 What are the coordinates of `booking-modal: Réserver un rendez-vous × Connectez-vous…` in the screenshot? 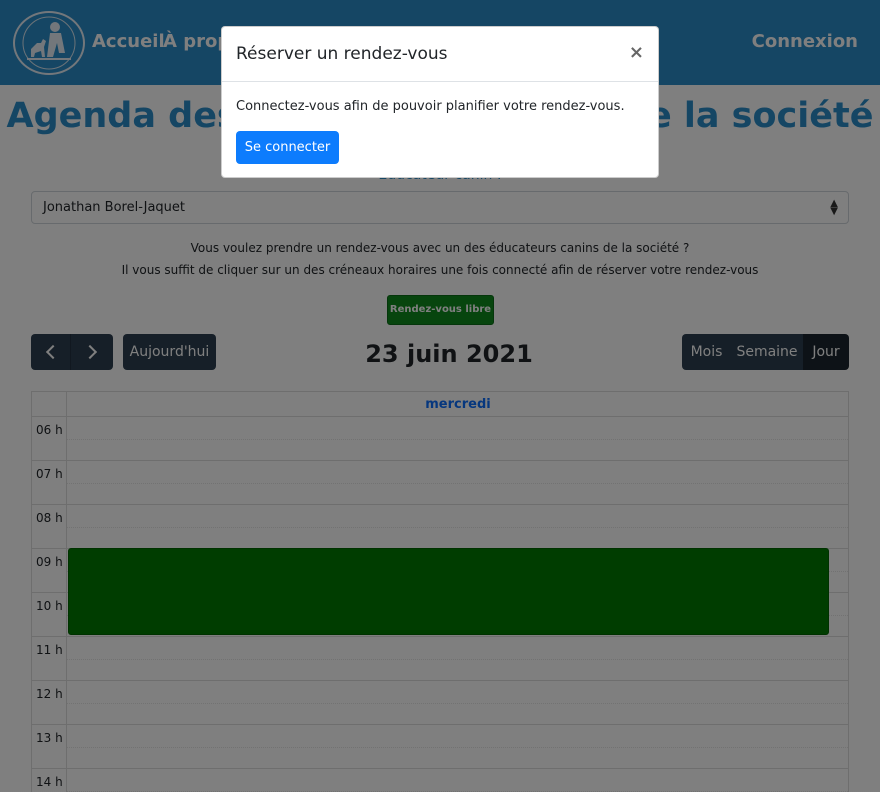 It's located at (440, 102).